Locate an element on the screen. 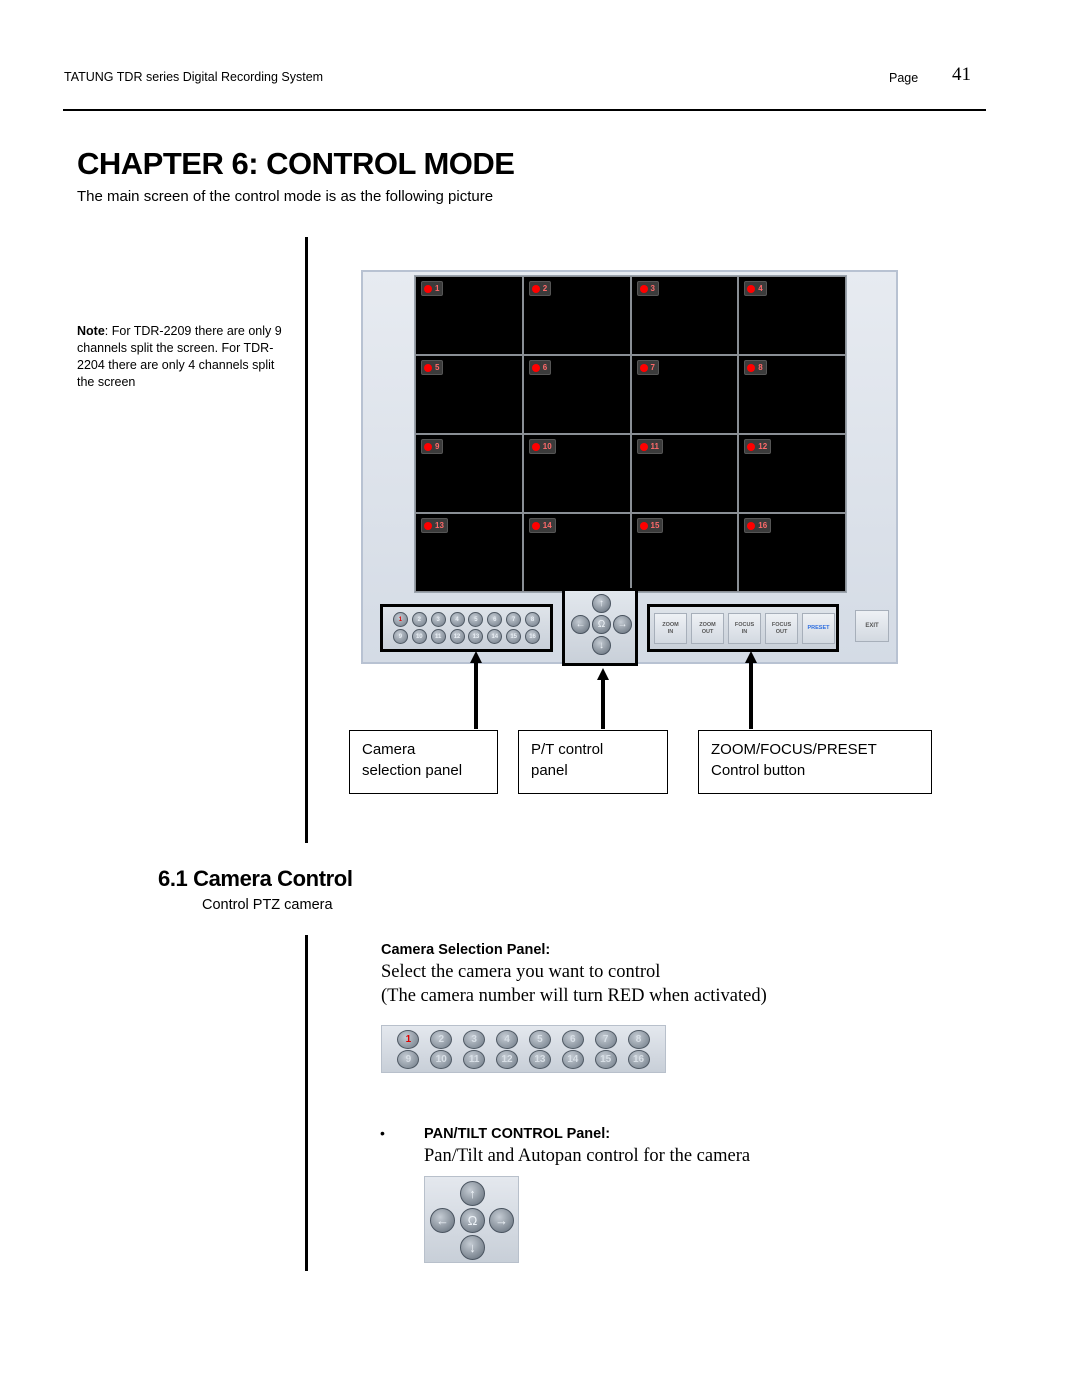 The height and width of the screenshot is (1397, 1080). channel-number: 4 is located at coordinates (760, 288).